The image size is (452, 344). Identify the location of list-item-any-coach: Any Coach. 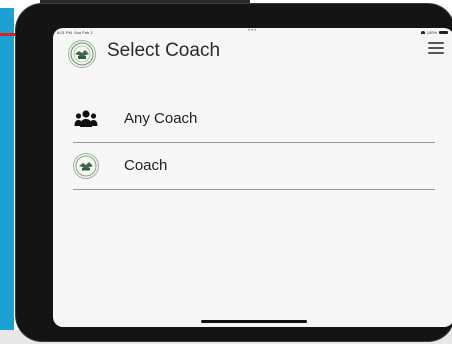
(254, 119).